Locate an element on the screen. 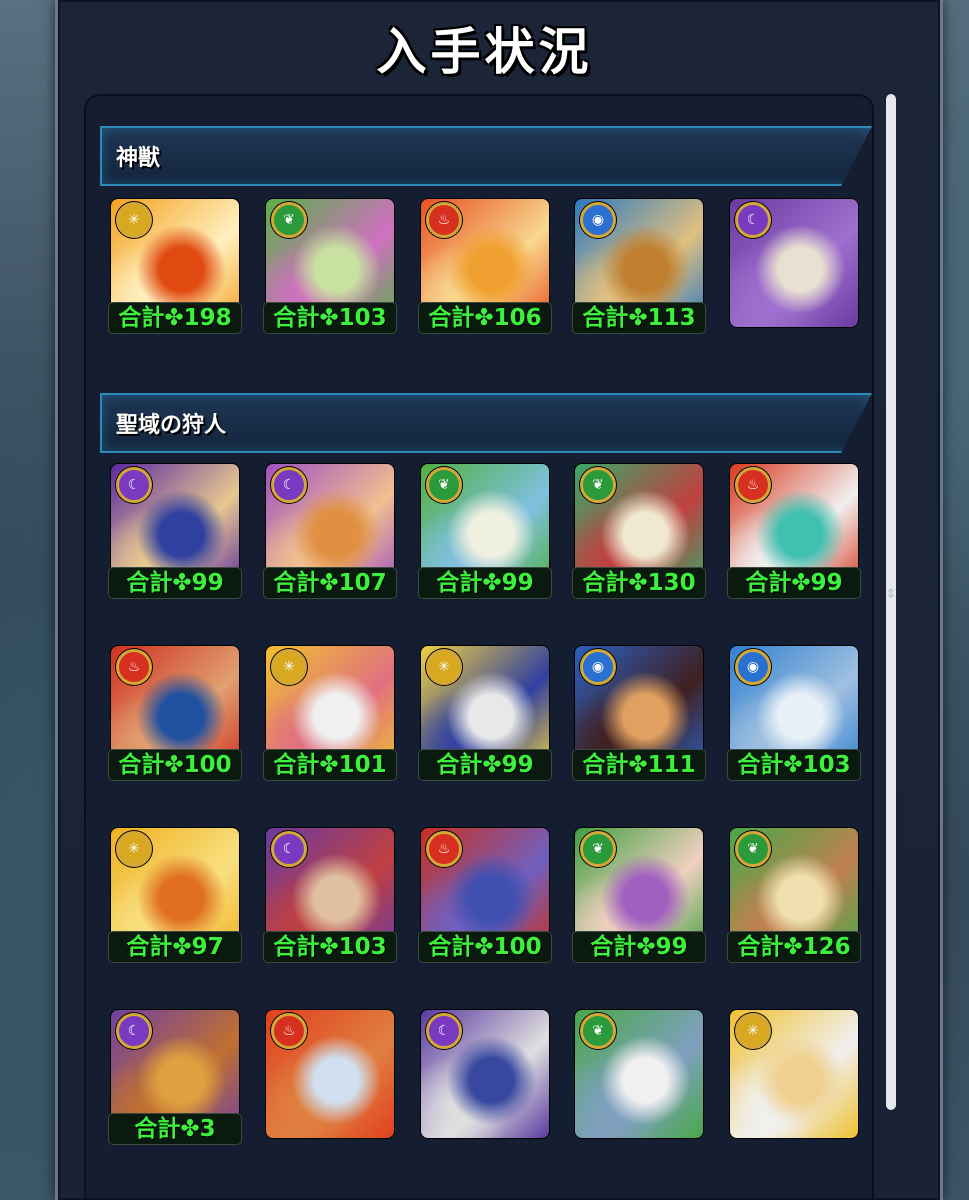 The height and width of the screenshot is (1200, 969). total-count-label: 合計✤130 is located at coordinates (639, 583).